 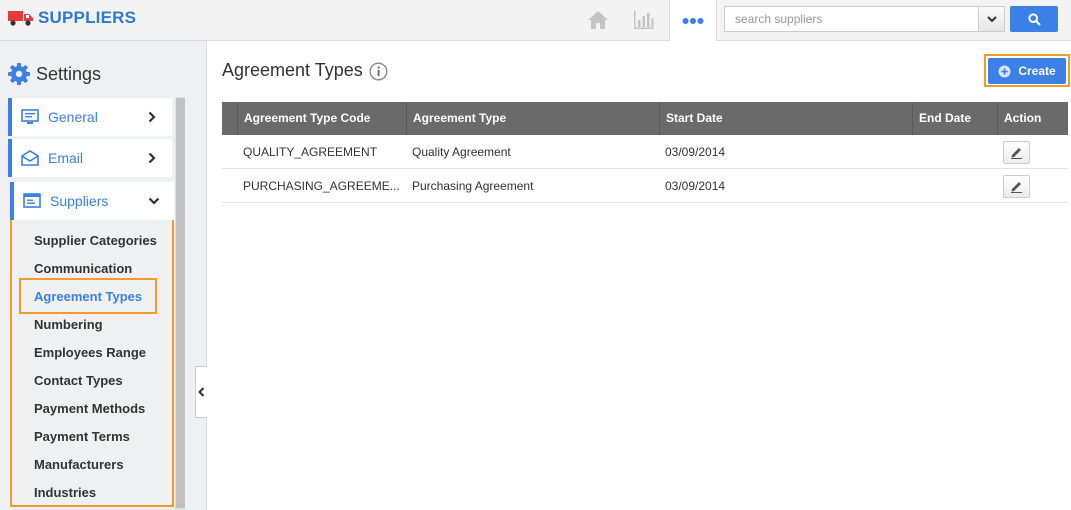 I want to click on create-button: Create, so click(x=1027, y=71).